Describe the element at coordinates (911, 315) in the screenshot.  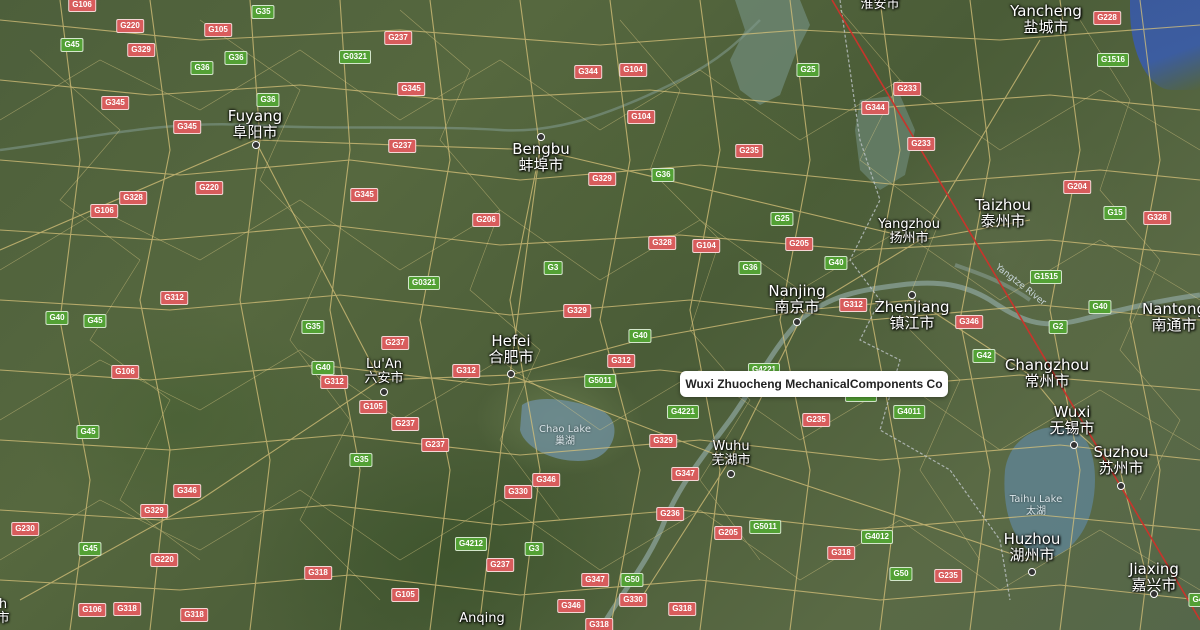
I see `city-label-zhenjiang: Zhenjiang 镇江市` at that location.